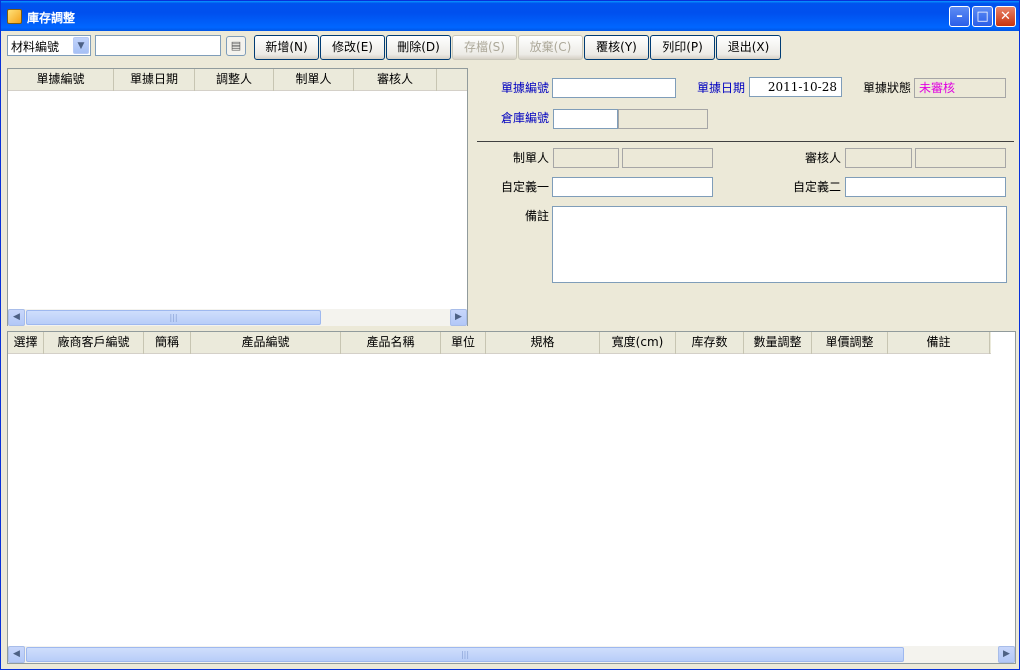 The width and height of the screenshot is (1020, 670). What do you see at coordinates (418, 47) in the screenshot?
I see `delete-button: 刪除(D)` at bounding box center [418, 47].